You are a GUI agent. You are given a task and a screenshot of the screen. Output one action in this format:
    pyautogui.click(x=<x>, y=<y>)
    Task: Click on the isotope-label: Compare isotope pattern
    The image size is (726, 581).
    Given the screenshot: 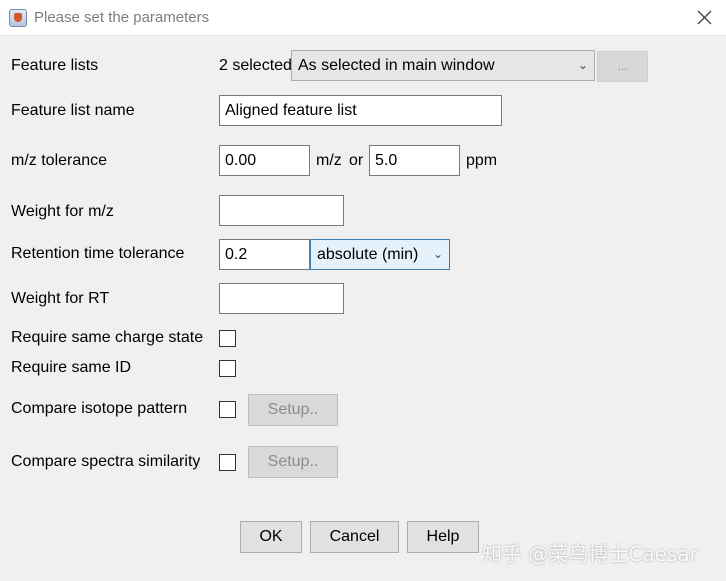 What is the action you would take?
    pyautogui.click(x=99, y=408)
    